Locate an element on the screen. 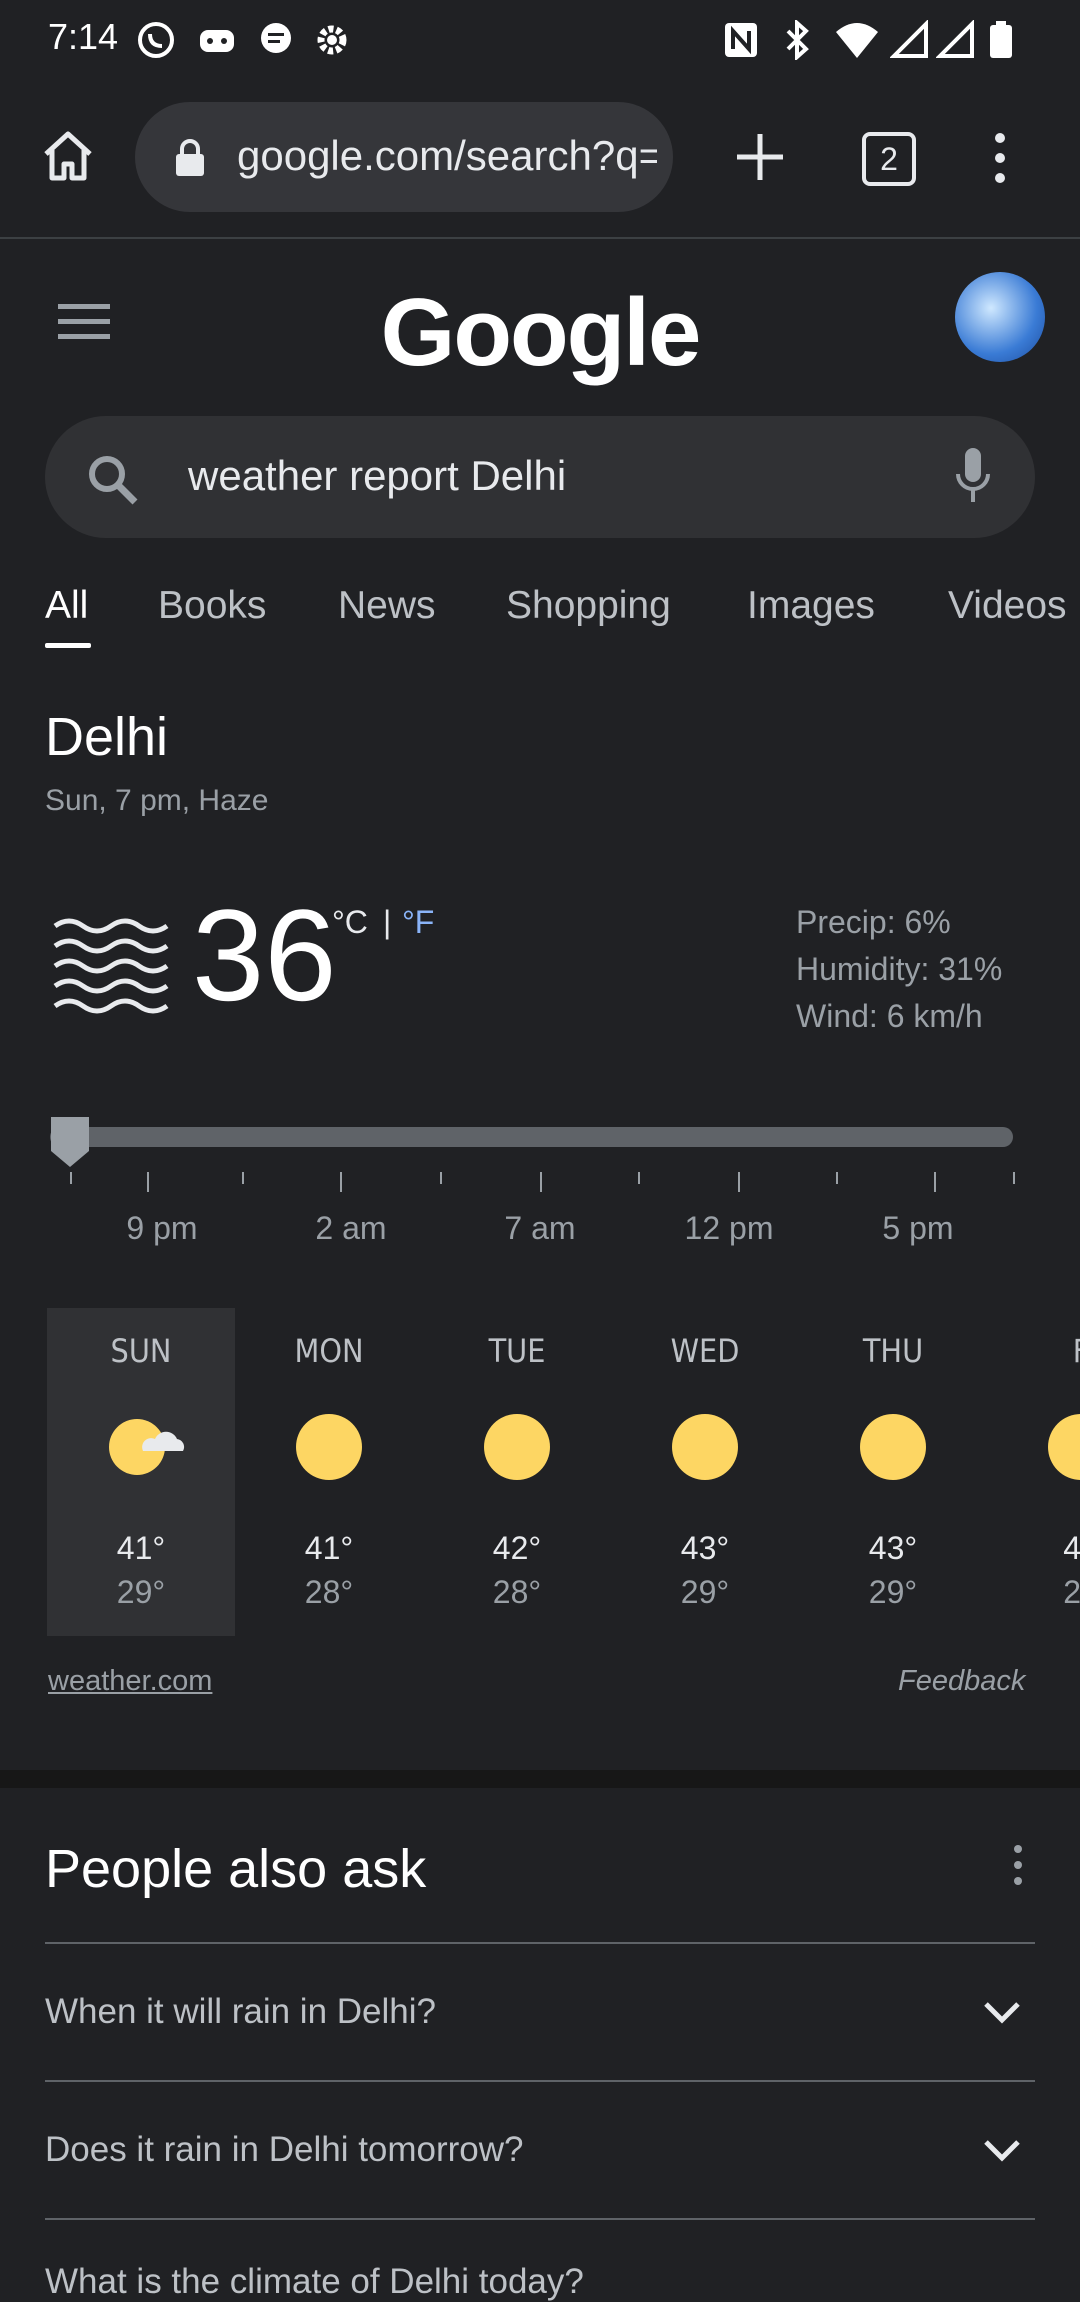  forecast-day-name: SUN is located at coordinates (141, 1351).